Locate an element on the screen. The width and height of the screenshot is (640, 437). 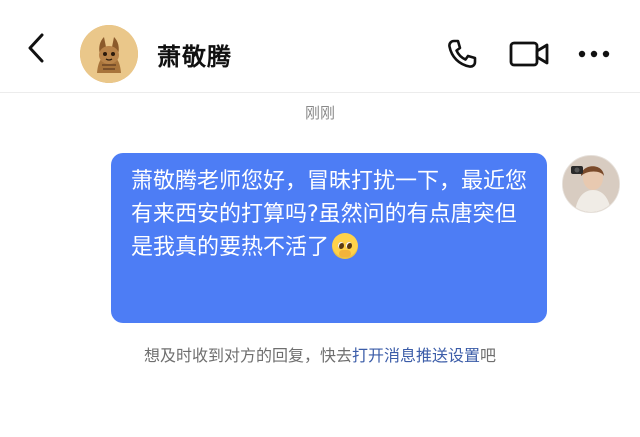
cat-avatar-icon is located at coordinates (109, 54).